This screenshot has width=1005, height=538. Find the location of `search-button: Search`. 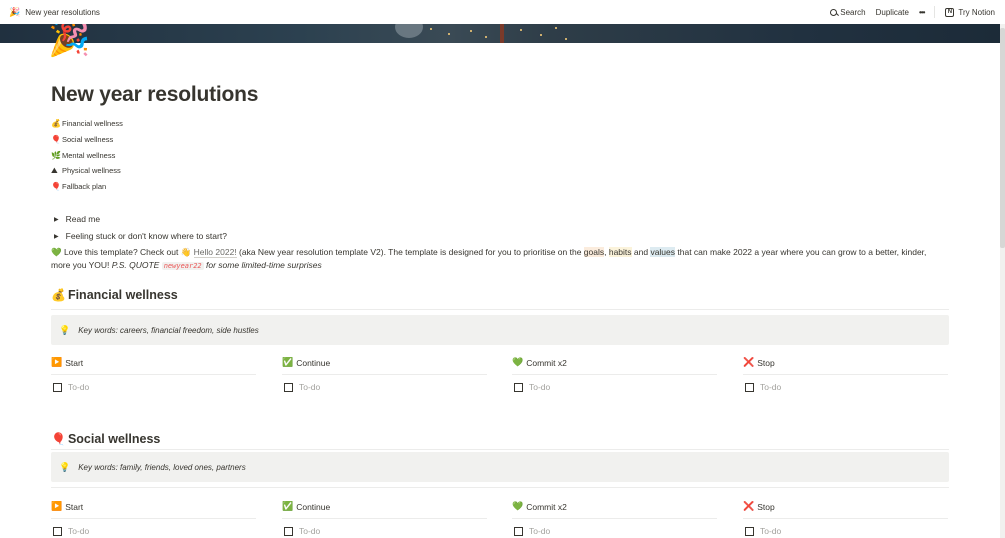

search-button: Search is located at coordinates (848, 12).